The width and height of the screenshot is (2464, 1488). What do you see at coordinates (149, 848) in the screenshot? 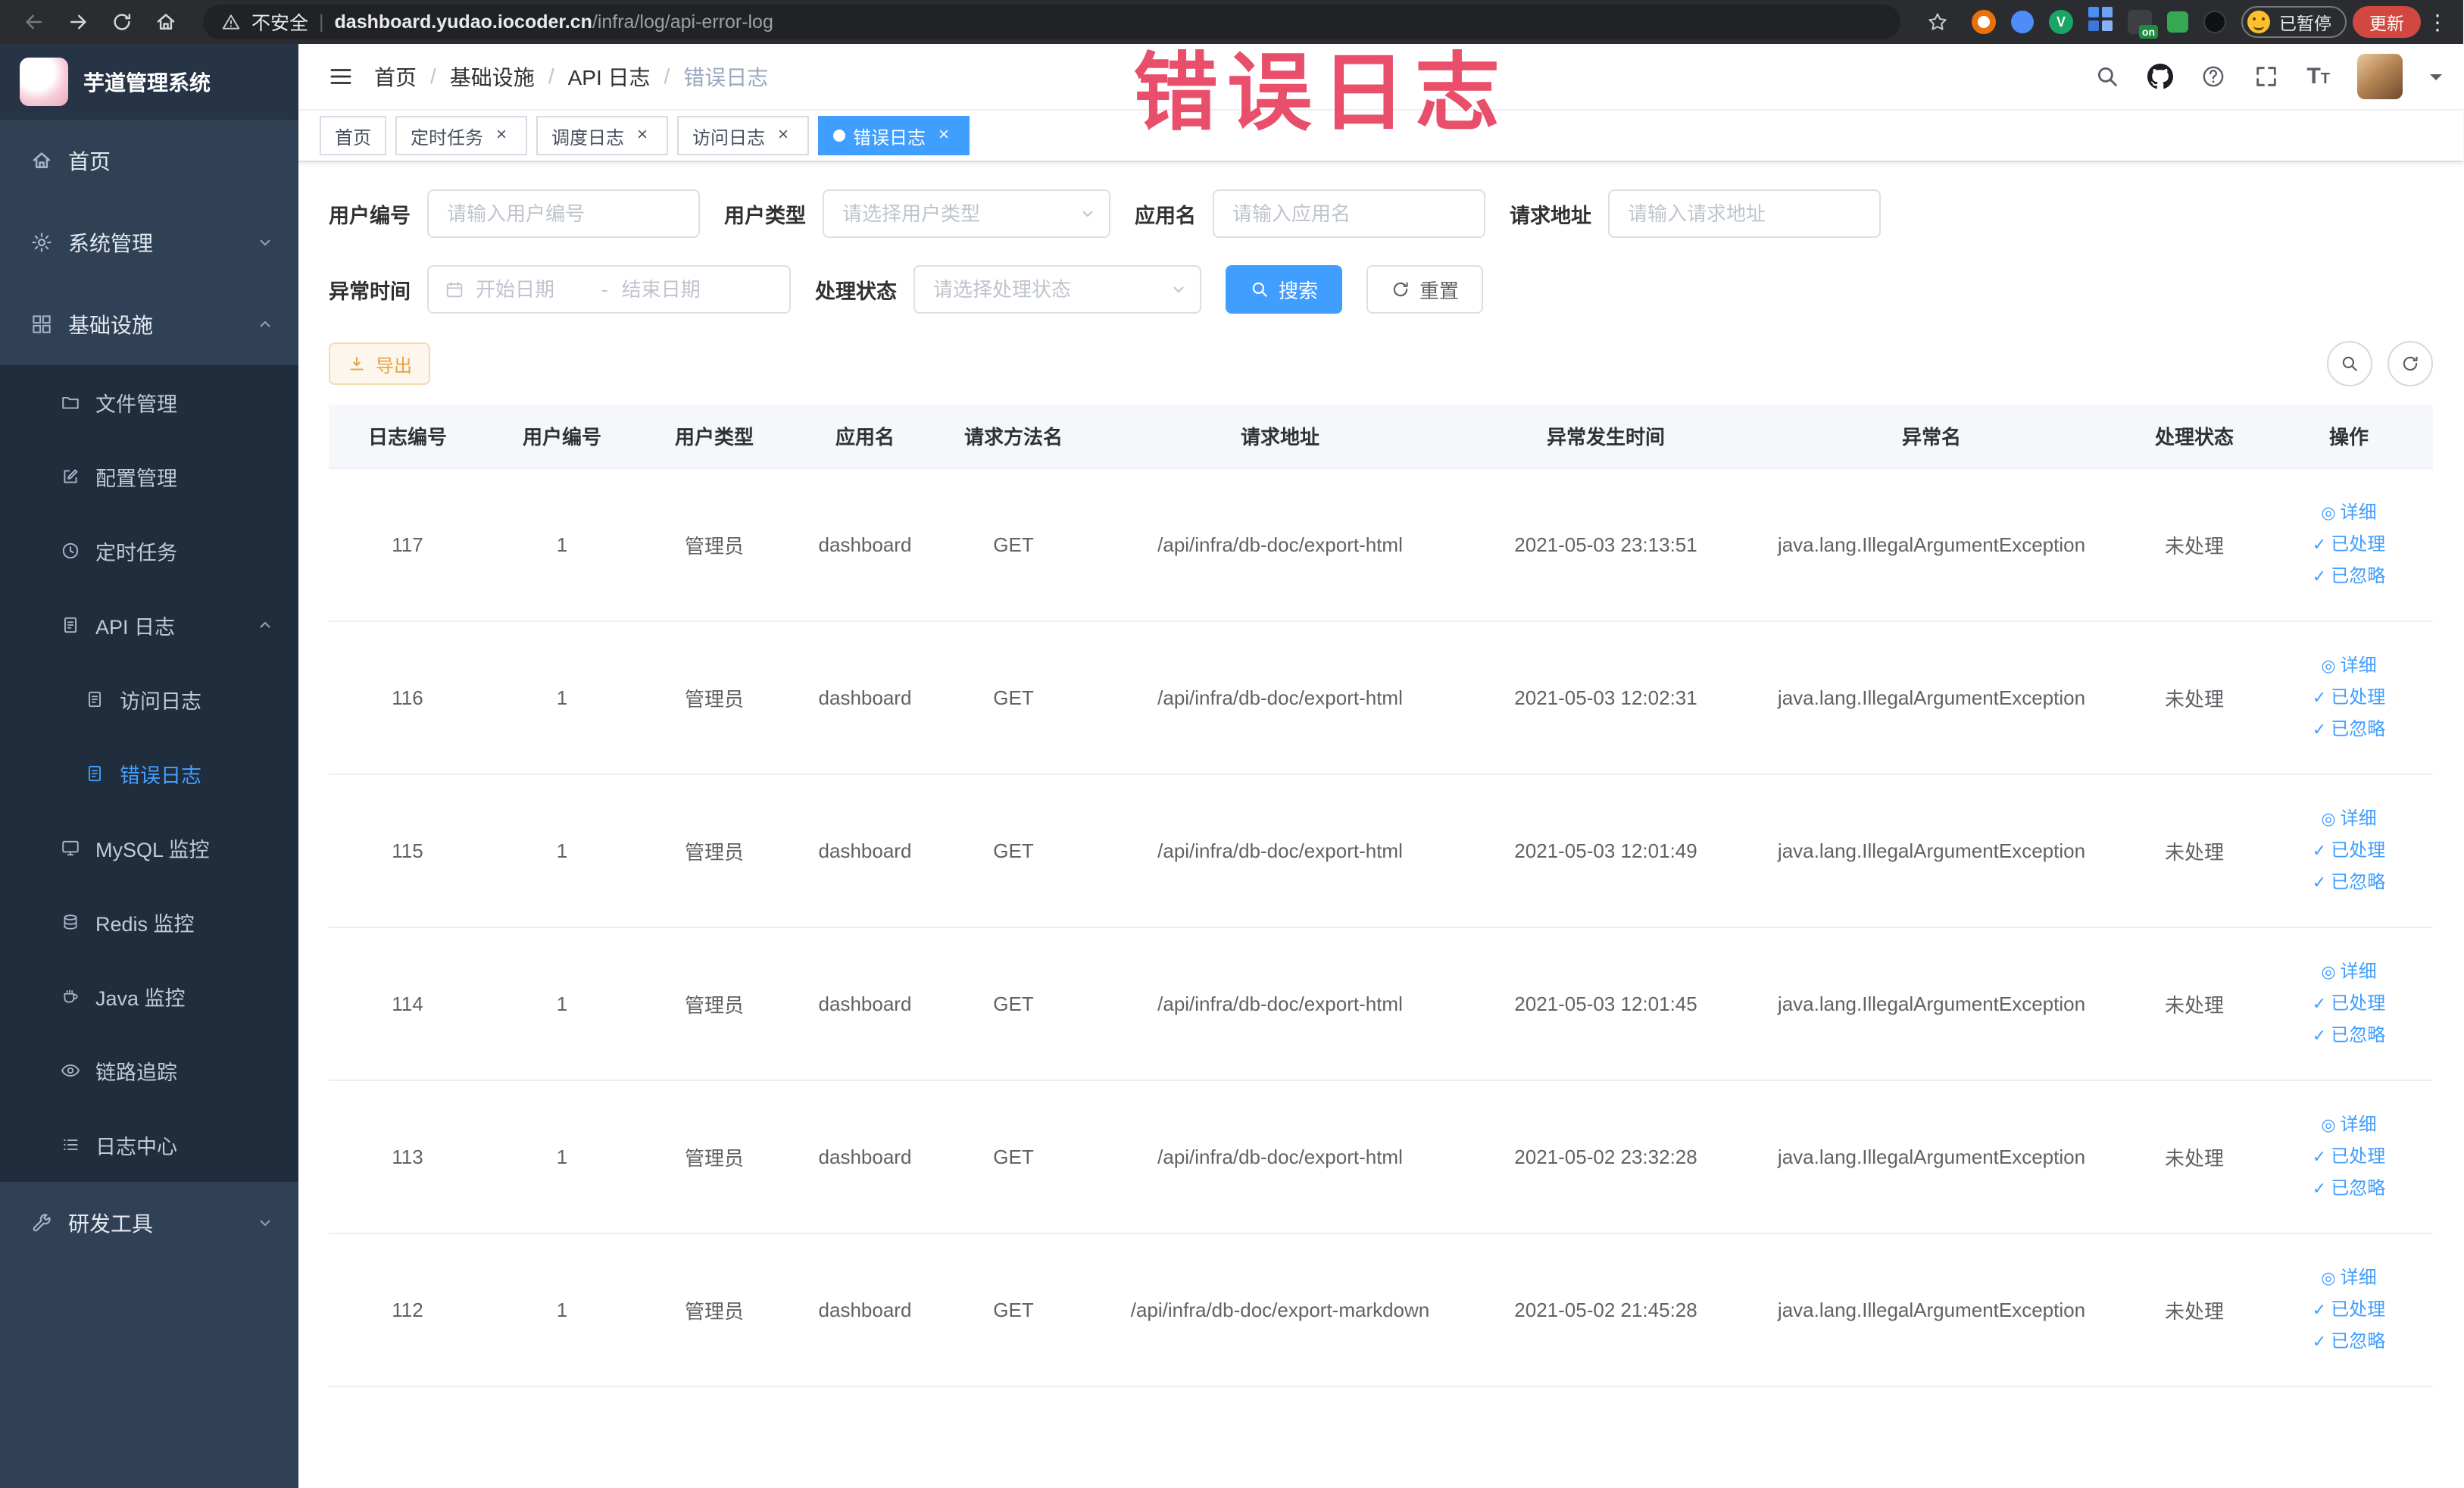
I see `sidebar-item-mysql-monitor: MySQL 监控` at bounding box center [149, 848].